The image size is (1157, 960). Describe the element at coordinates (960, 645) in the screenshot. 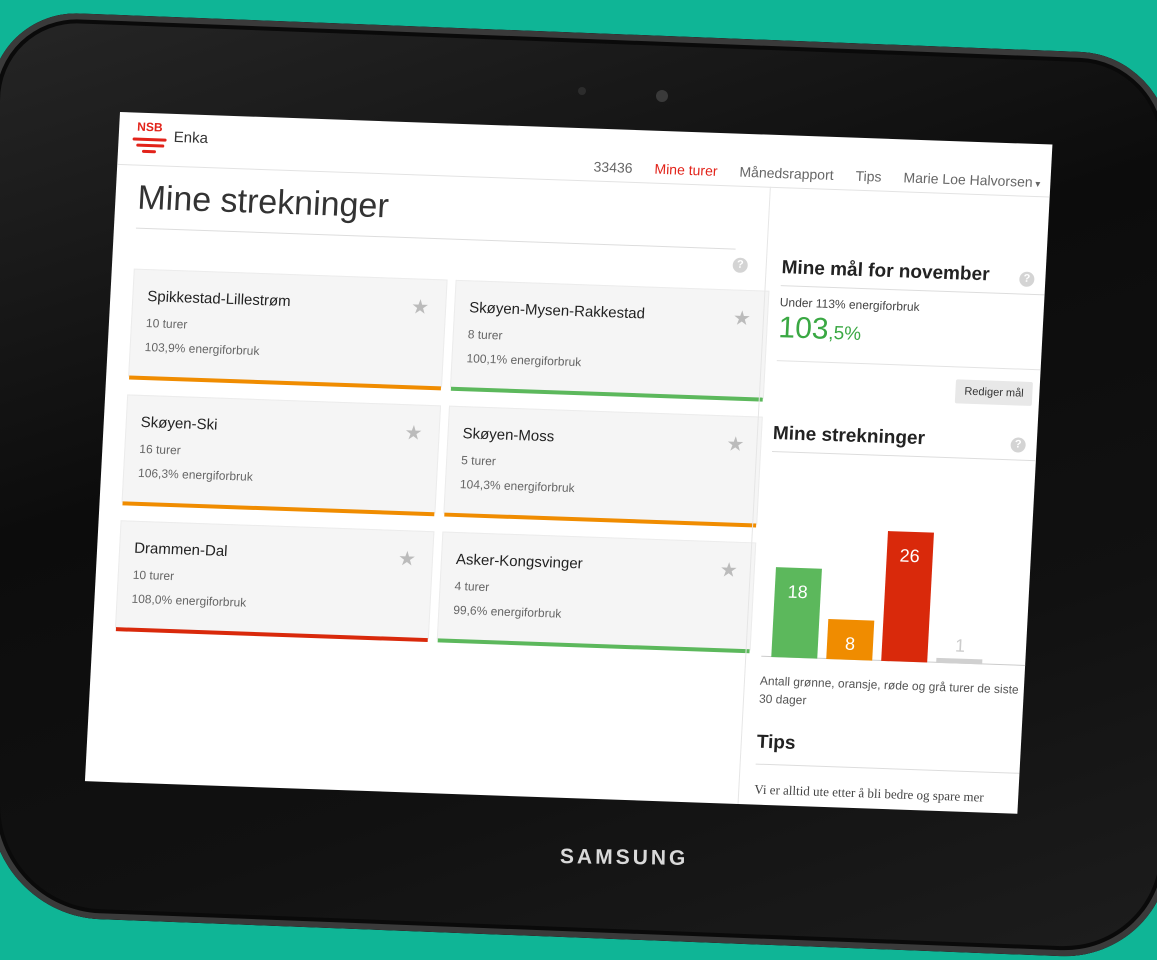

I see `chart-value-label: 1` at that location.